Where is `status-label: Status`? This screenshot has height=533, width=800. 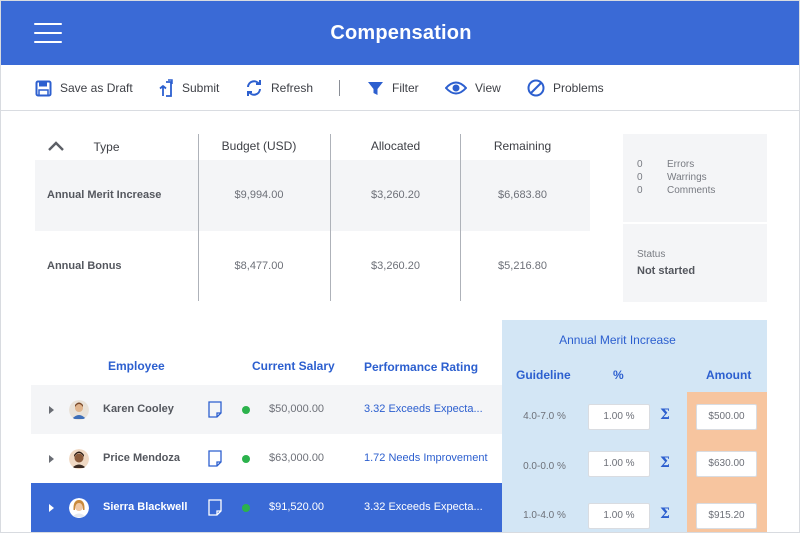
status-label: Status is located at coordinates (651, 254).